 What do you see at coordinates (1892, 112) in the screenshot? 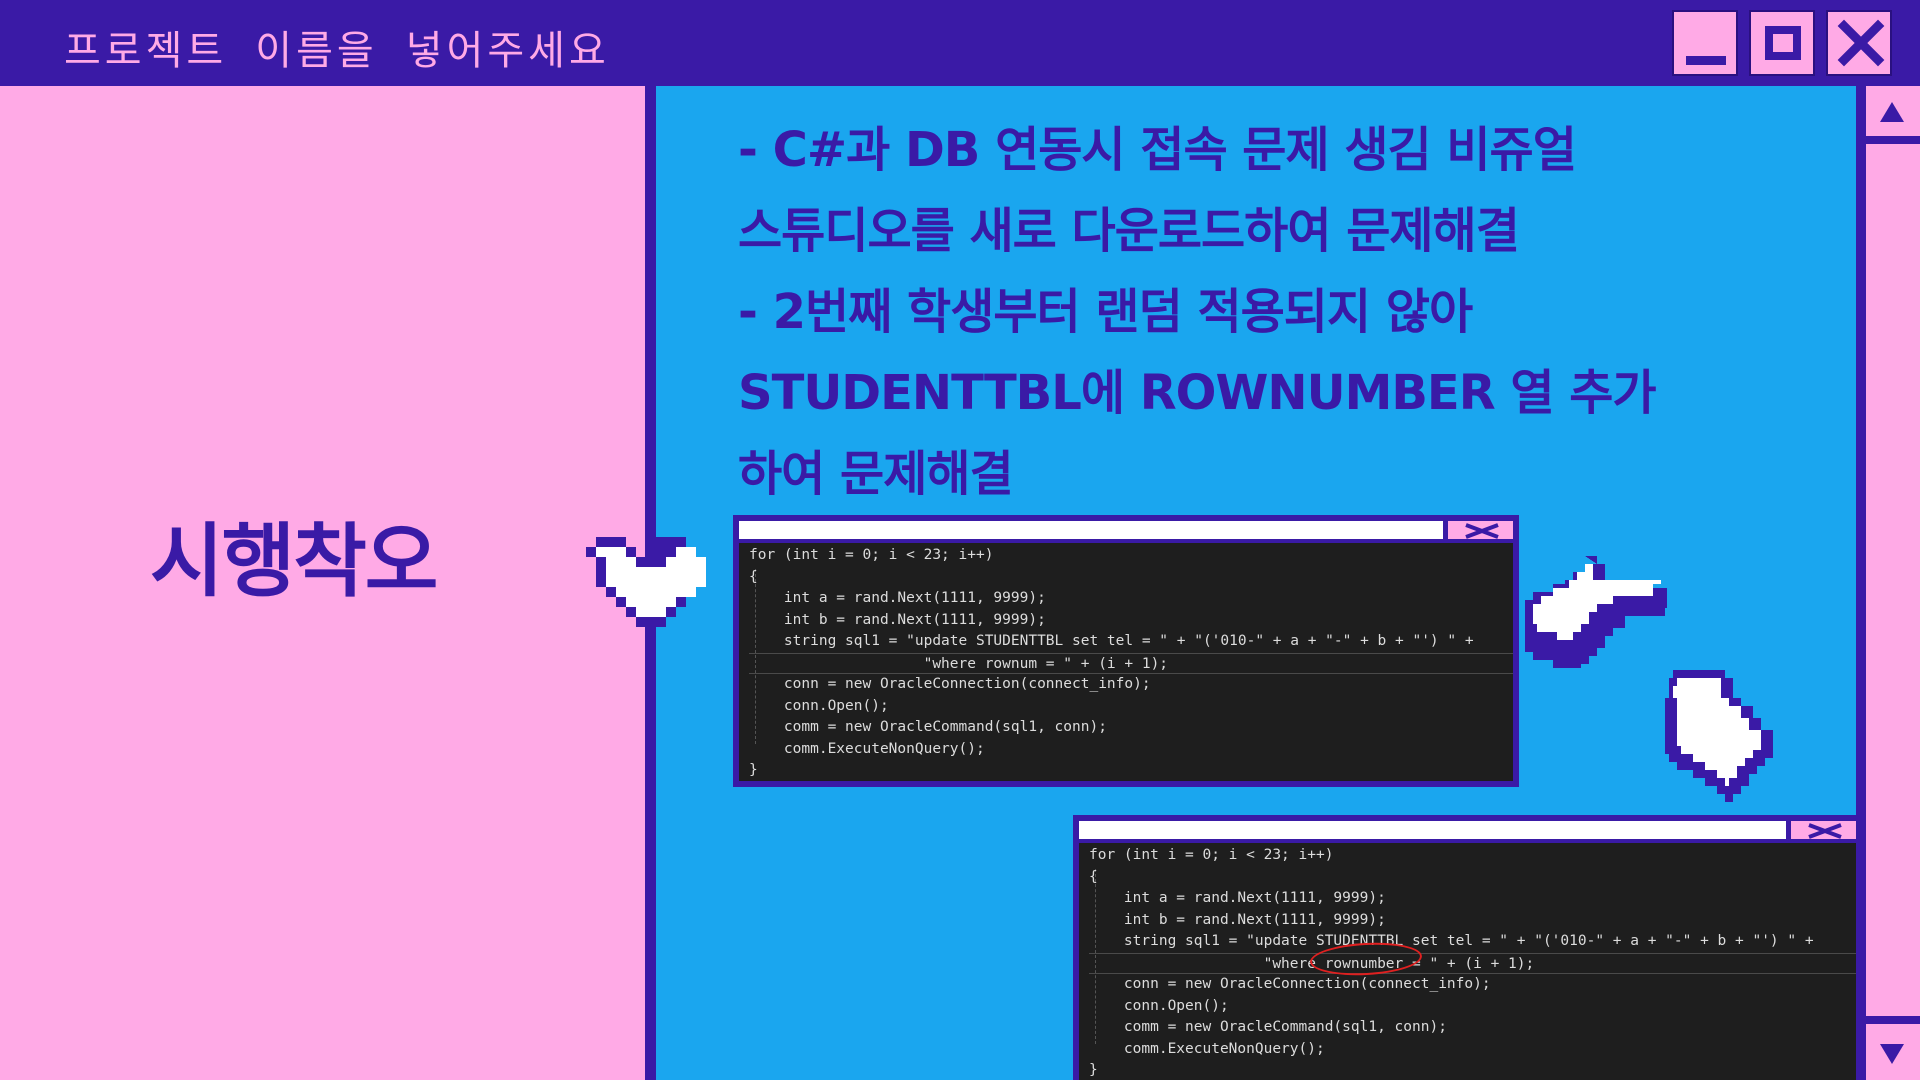
I see `arrow-up-icon` at bounding box center [1892, 112].